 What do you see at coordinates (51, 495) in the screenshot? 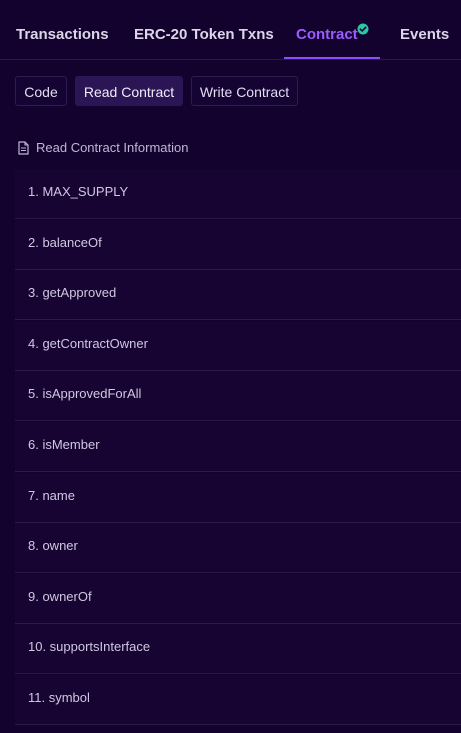
I see `function-name: 7. name` at bounding box center [51, 495].